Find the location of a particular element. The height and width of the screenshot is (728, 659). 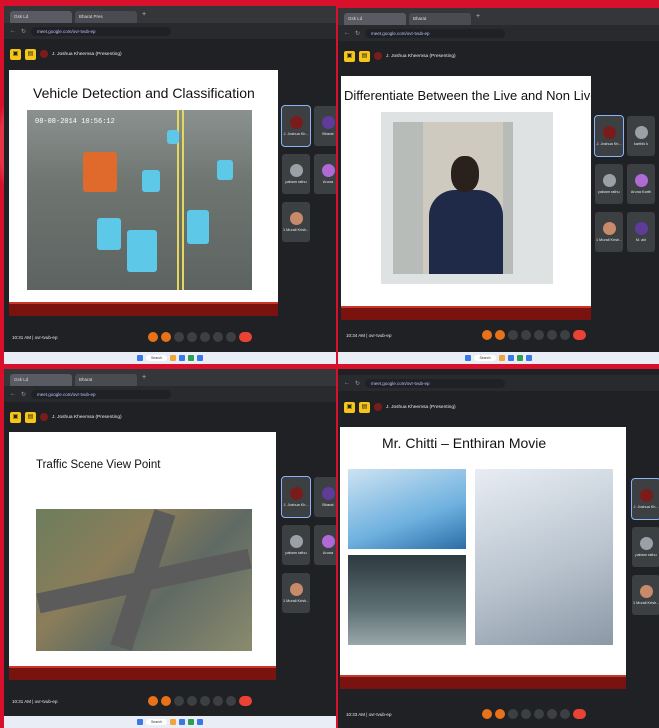

participant-tile: Aruna Karth is located at coordinates (641, 184).